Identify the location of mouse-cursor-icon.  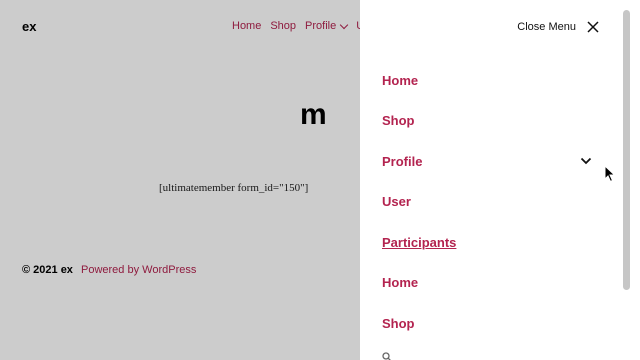
(610, 176).